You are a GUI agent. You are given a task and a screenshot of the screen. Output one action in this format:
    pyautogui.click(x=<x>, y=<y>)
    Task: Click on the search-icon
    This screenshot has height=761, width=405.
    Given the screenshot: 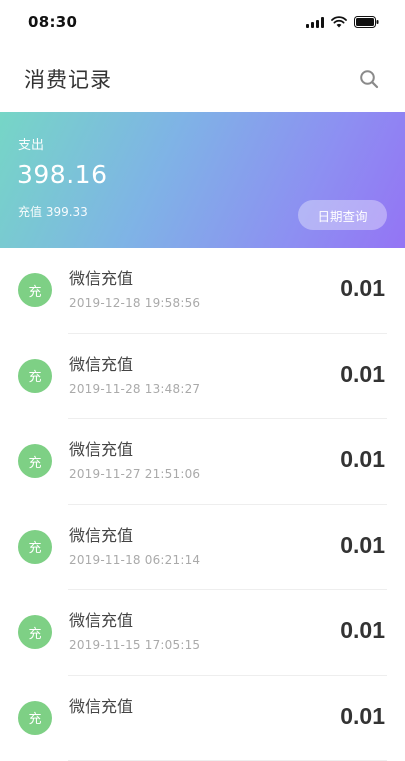 What is the action you would take?
    pyautogui.click(x=369, y=79)
    